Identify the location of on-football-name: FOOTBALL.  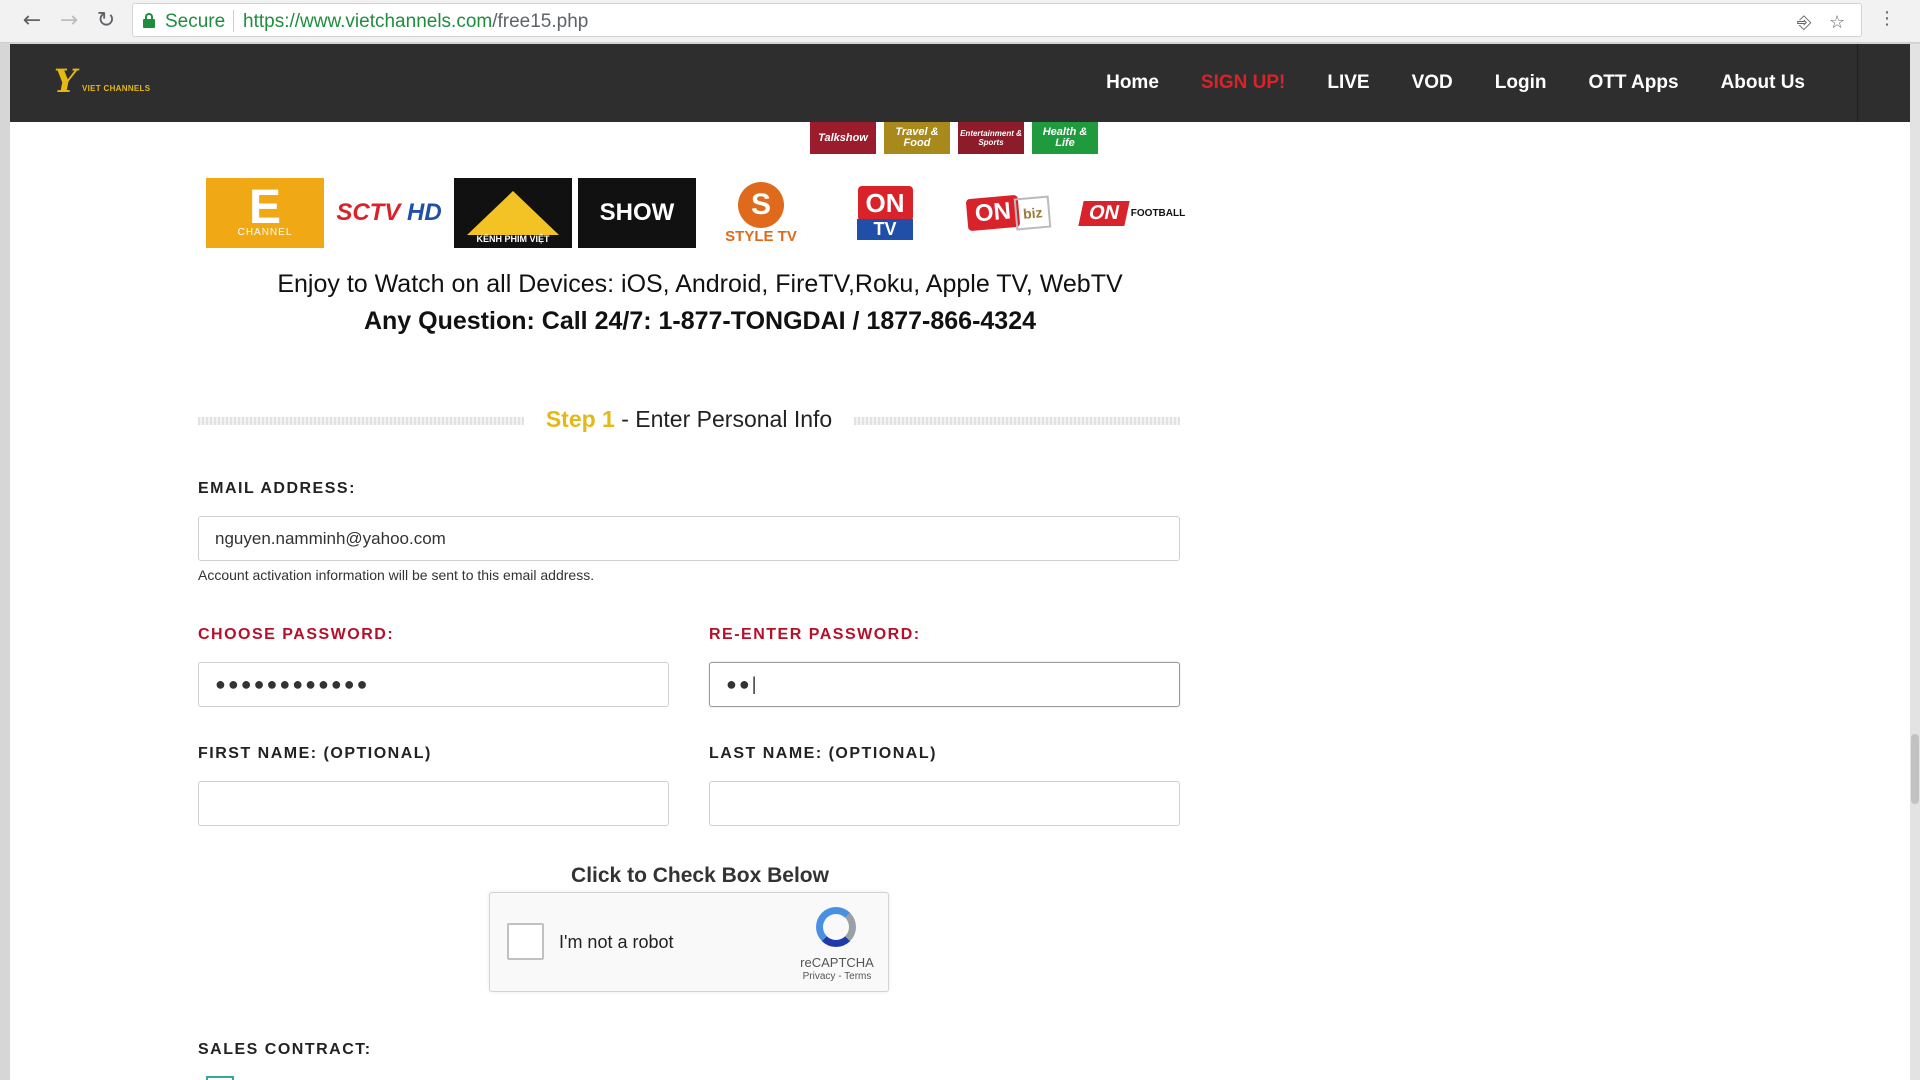
(1158, 213).